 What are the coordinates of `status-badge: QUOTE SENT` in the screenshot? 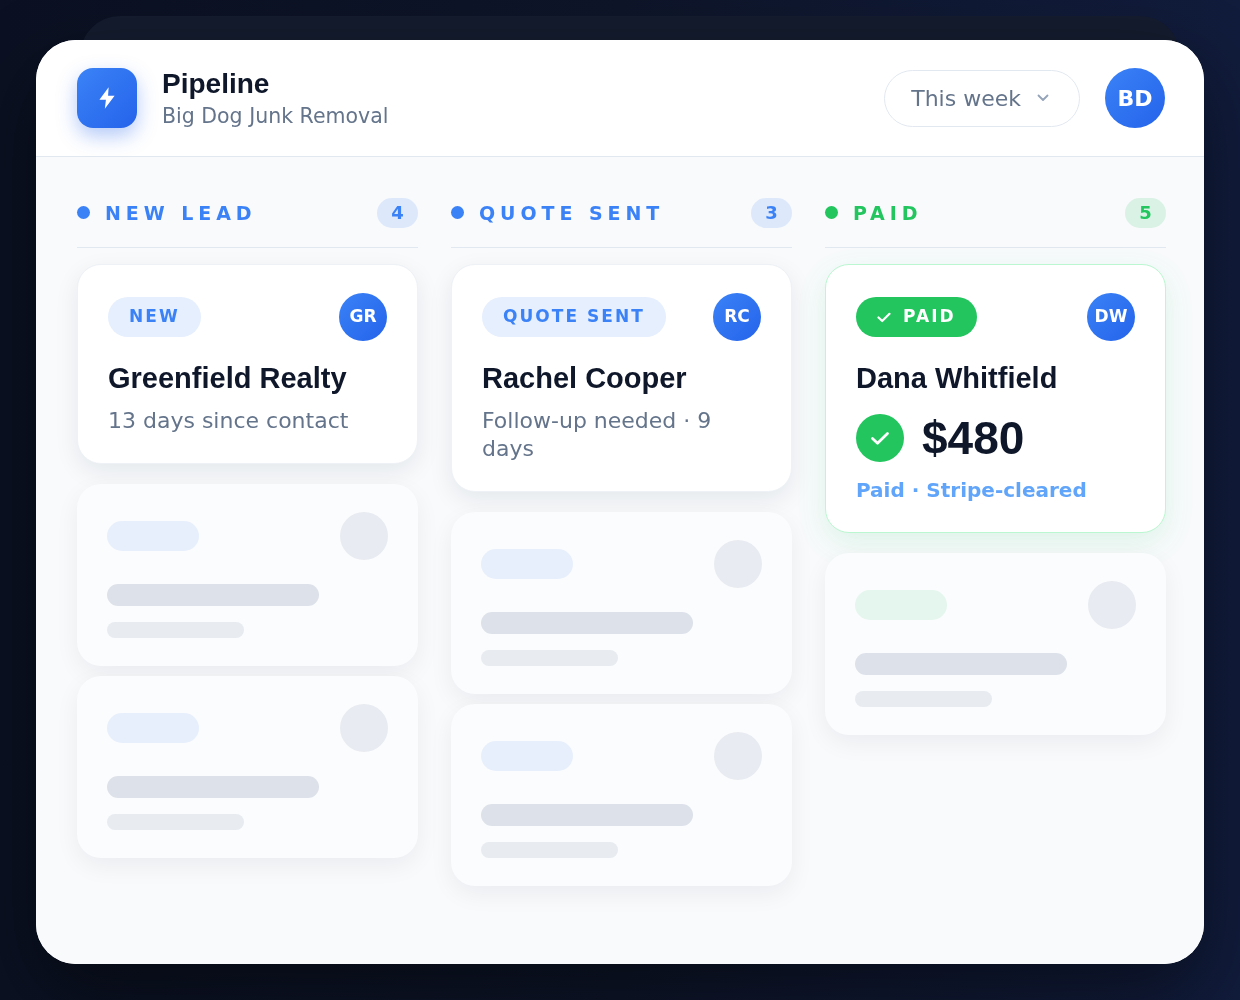 It's located at (574, 317).